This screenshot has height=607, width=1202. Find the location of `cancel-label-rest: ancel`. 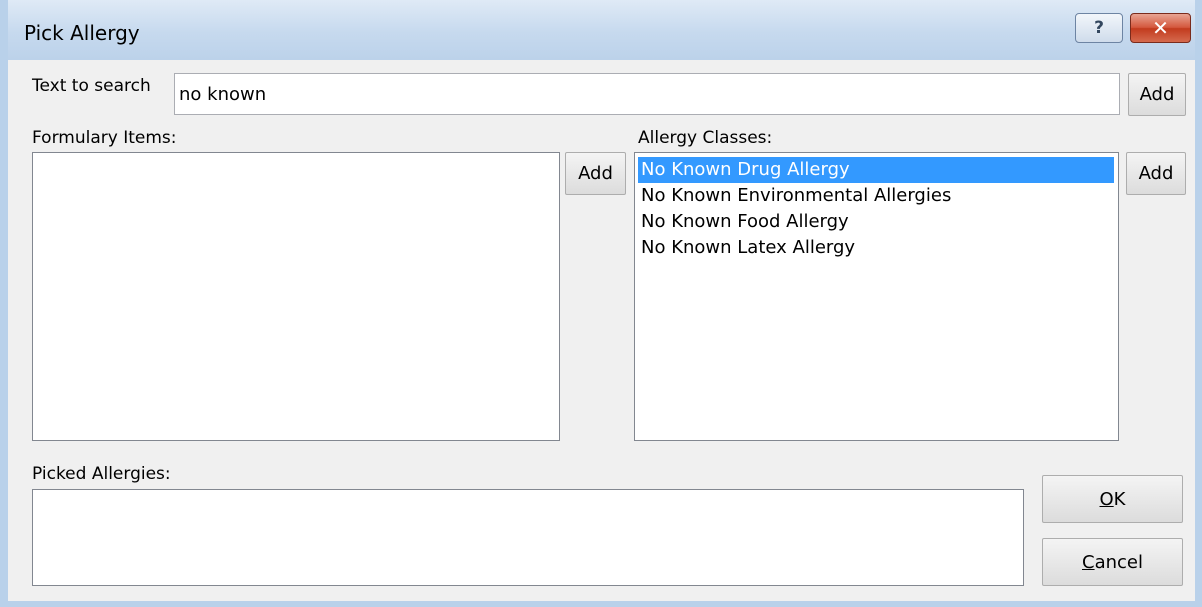

cancel-label-rest: ancel is located at coordinates (1118, 562).